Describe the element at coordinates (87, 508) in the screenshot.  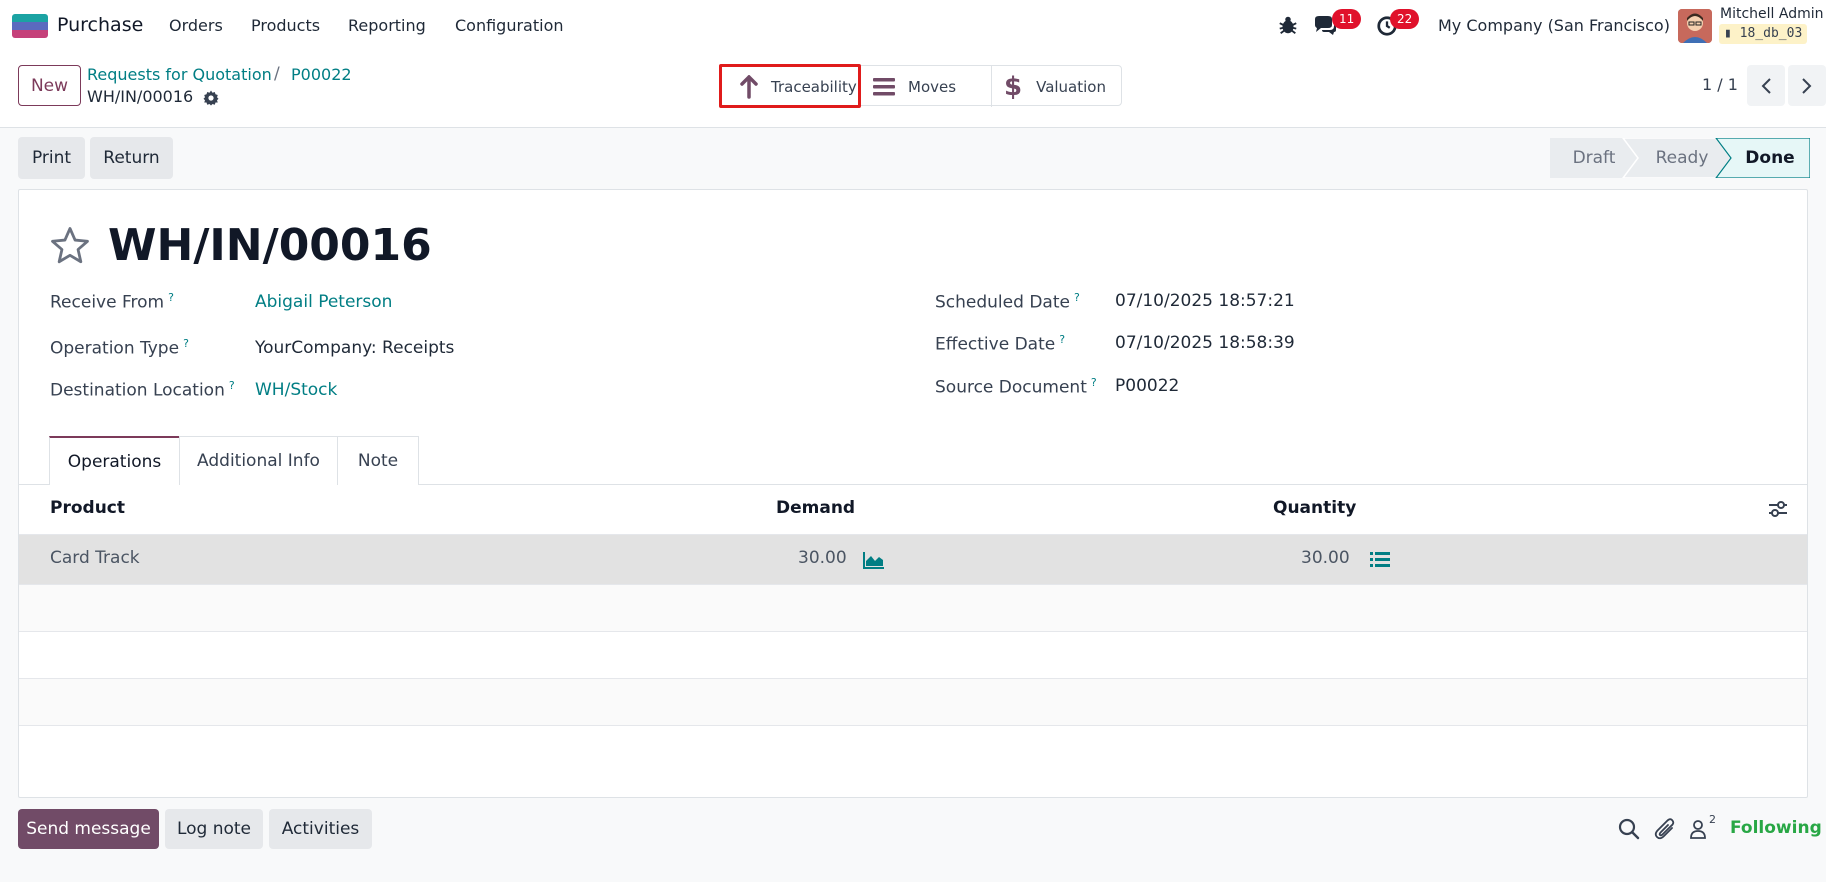
I see `column-product: Product` at that location.